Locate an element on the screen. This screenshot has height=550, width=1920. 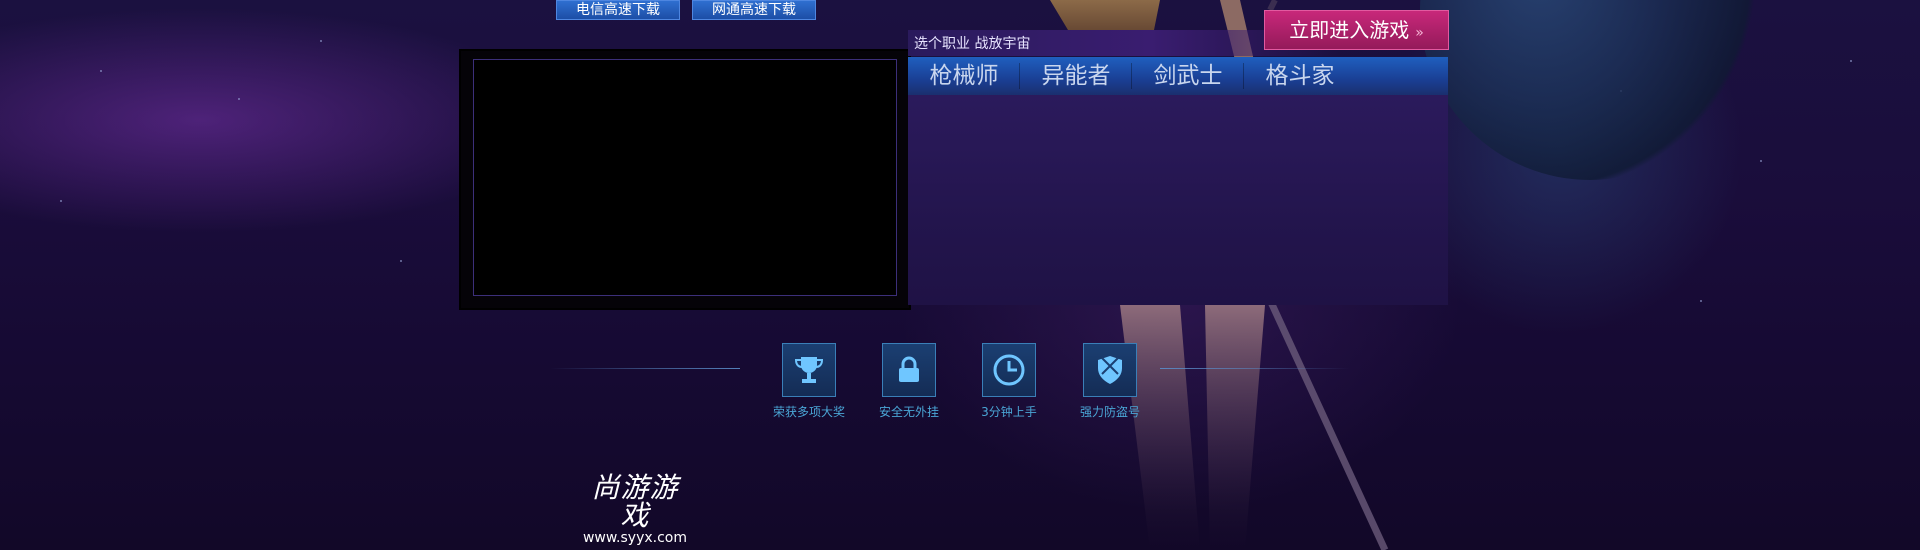
feature-awards: 荣获多项大奖 is located at coordinates (809, 381).